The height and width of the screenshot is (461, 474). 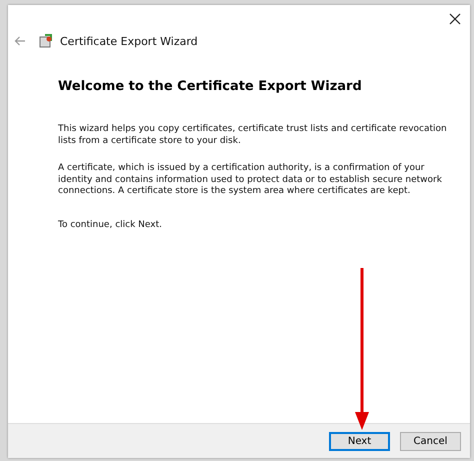 I want to click on certificate-icon, so click(x=46, y=41).